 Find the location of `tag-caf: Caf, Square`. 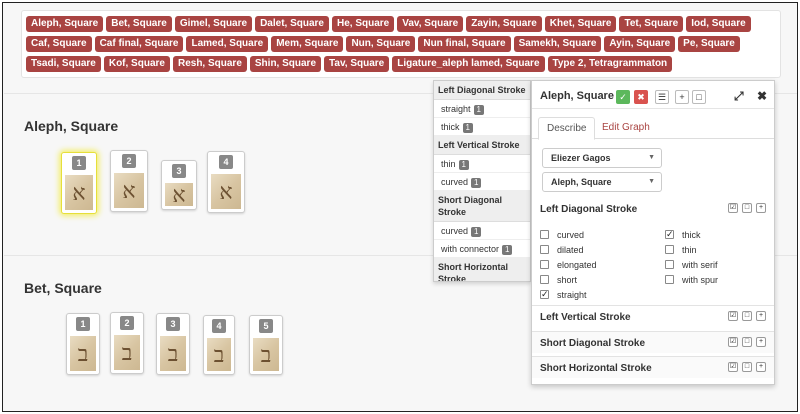

tag-caf: Caf, Square is located at coordinates (59, 44).